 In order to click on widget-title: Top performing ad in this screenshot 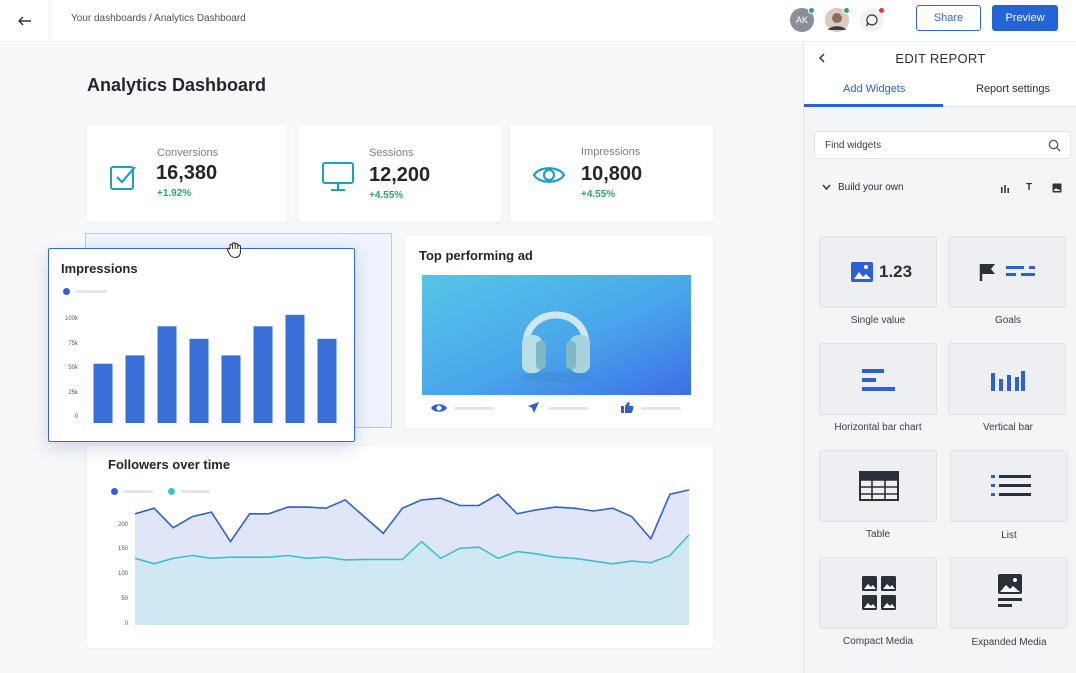, I will do `click(476, 255)`.